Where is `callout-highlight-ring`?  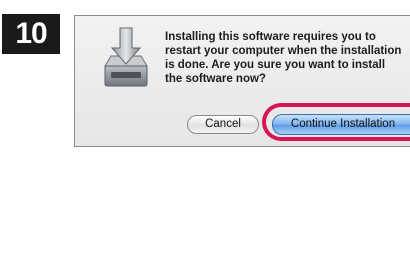
callout-highlight-ring is located at coordinates (336, 122).